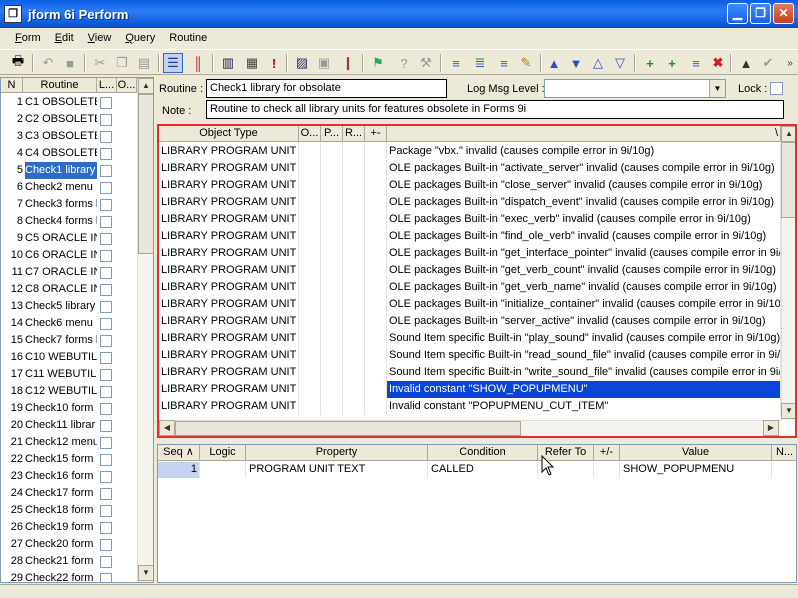 Image resolution: width=798 pixels, height=598 pixels. What do you see at coordinates (504, 63) in the screenshot?
I see `grid-check-icon: ≡` at bounding box center [504, 63].